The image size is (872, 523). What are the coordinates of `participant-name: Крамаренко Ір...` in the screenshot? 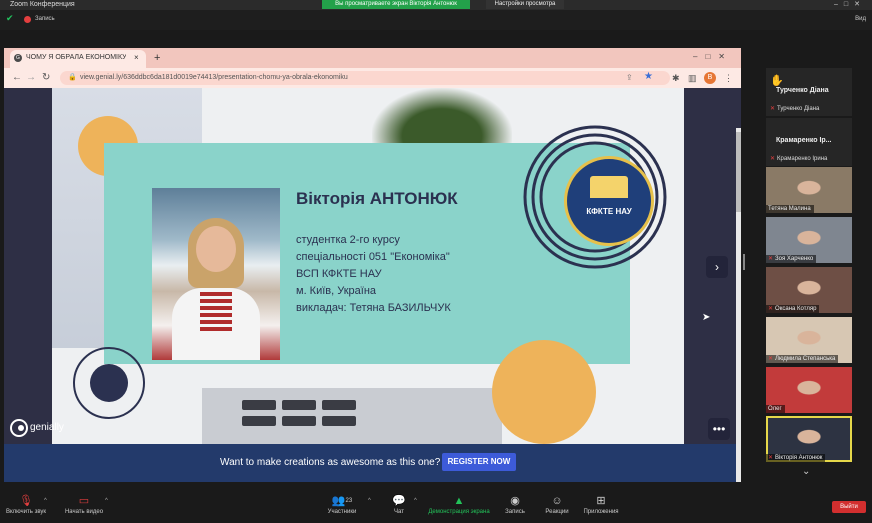 It's located at (804, 140).